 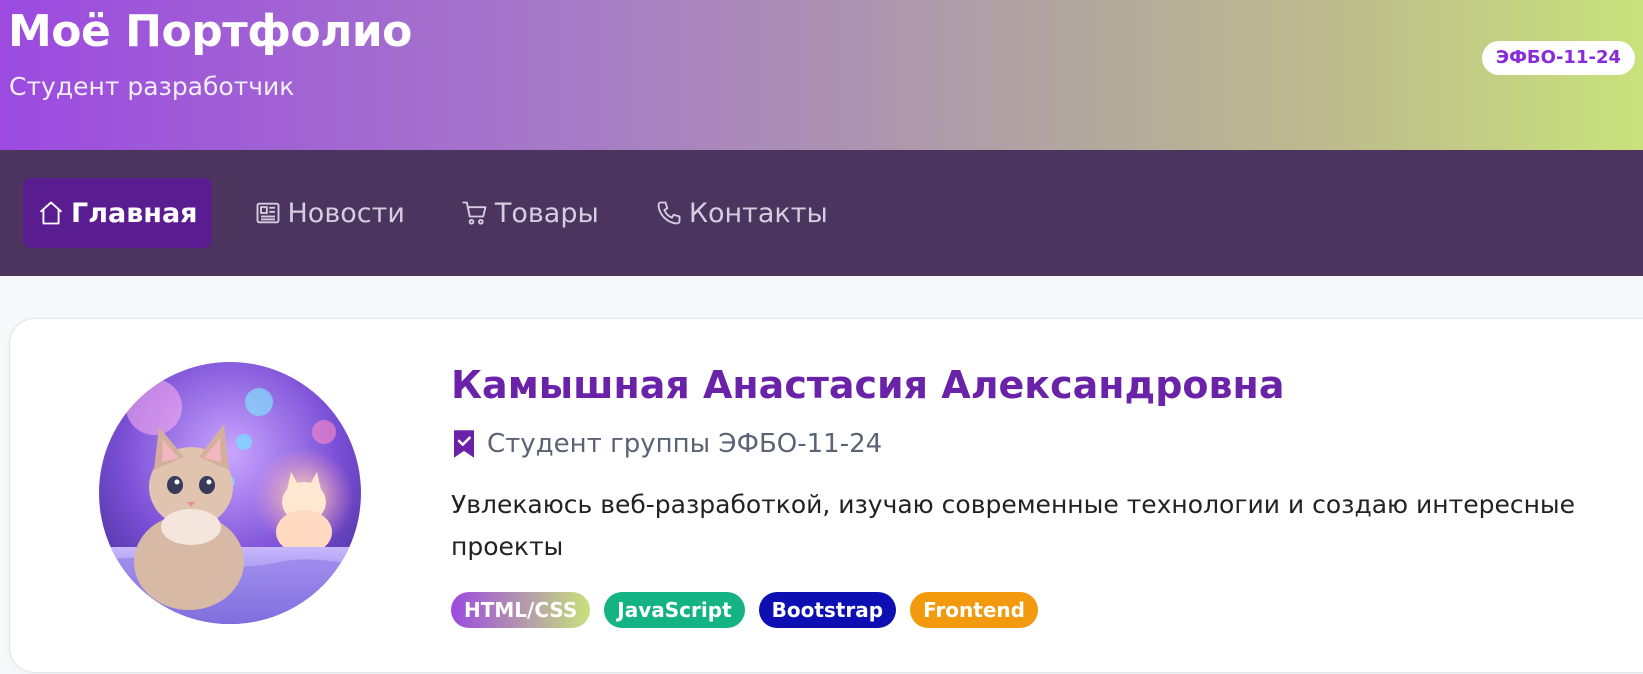 I want to click on profile-name: Камышная Анастасия Александровна, so click(x=868, y=385).